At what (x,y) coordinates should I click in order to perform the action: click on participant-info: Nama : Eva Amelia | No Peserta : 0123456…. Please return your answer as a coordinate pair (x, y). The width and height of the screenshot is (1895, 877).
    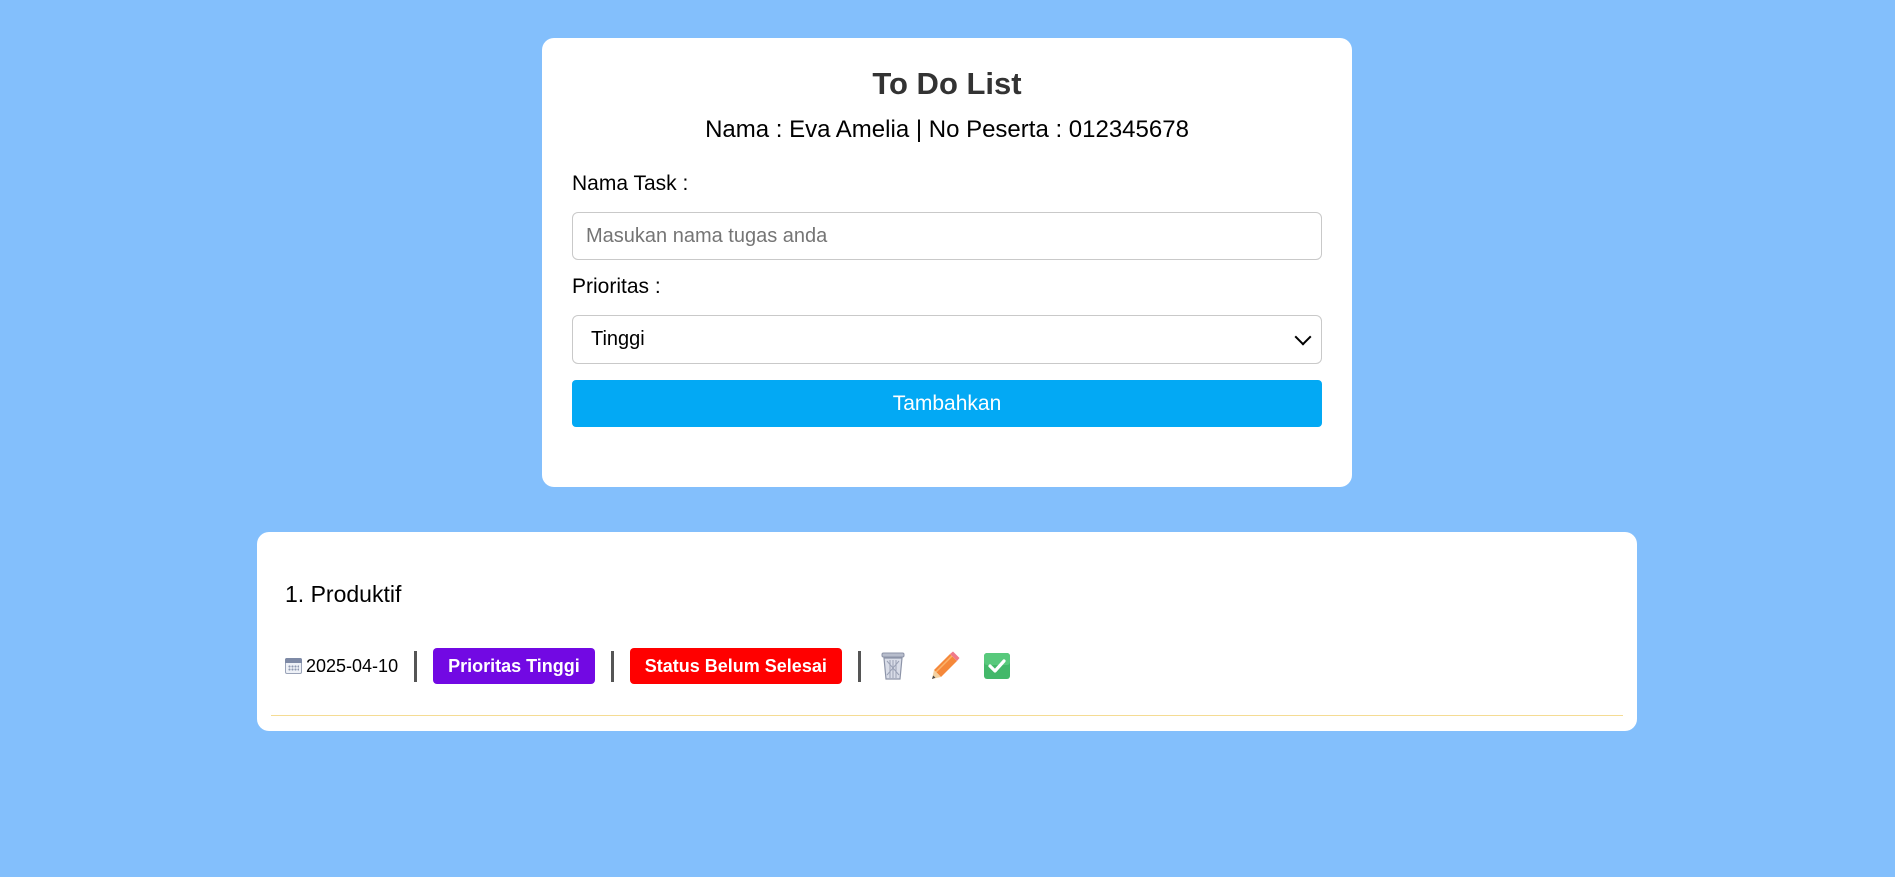
    Looking at the image, I should click on (947, 129).